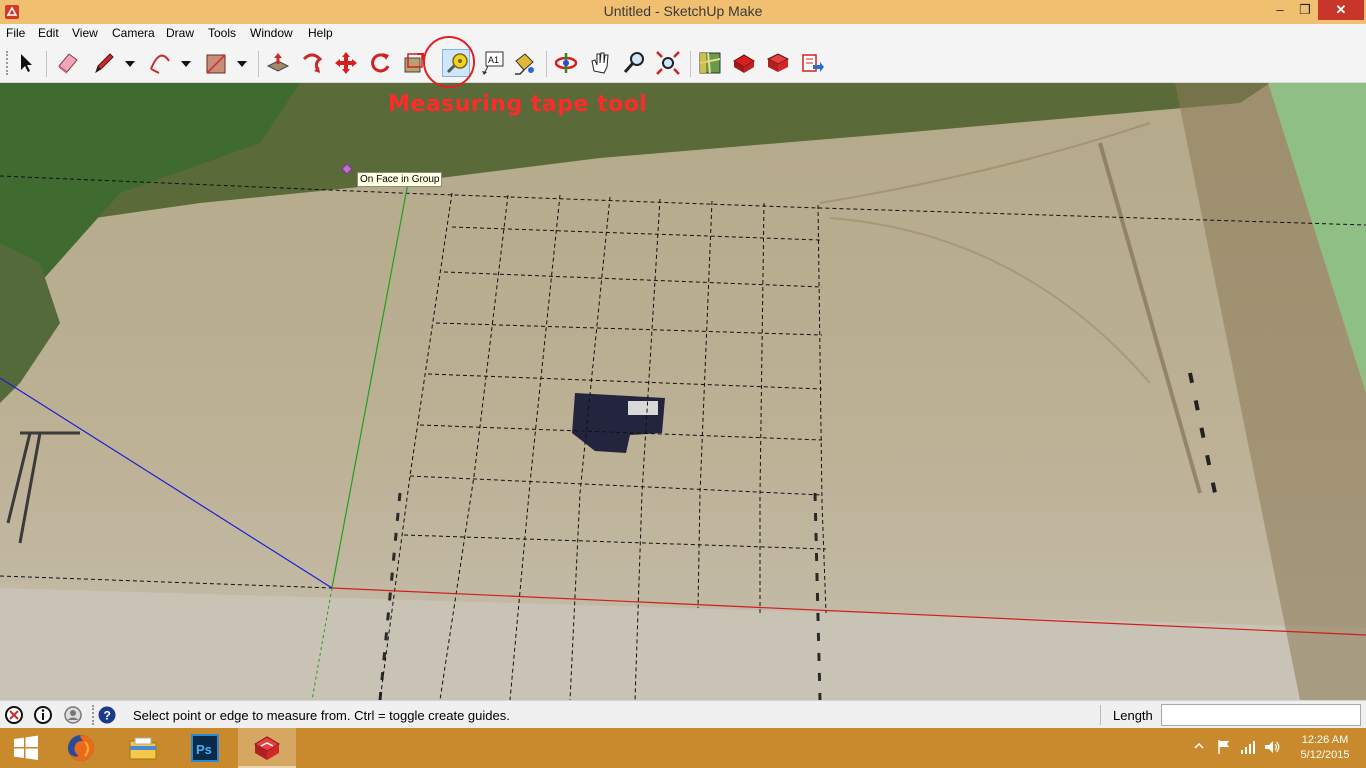 The width and height of the screenshot is (1366, 768). Describe the element at coordinates (1199, 746) in the screenshot. I see `show-hidden-icons-icon` at that location.